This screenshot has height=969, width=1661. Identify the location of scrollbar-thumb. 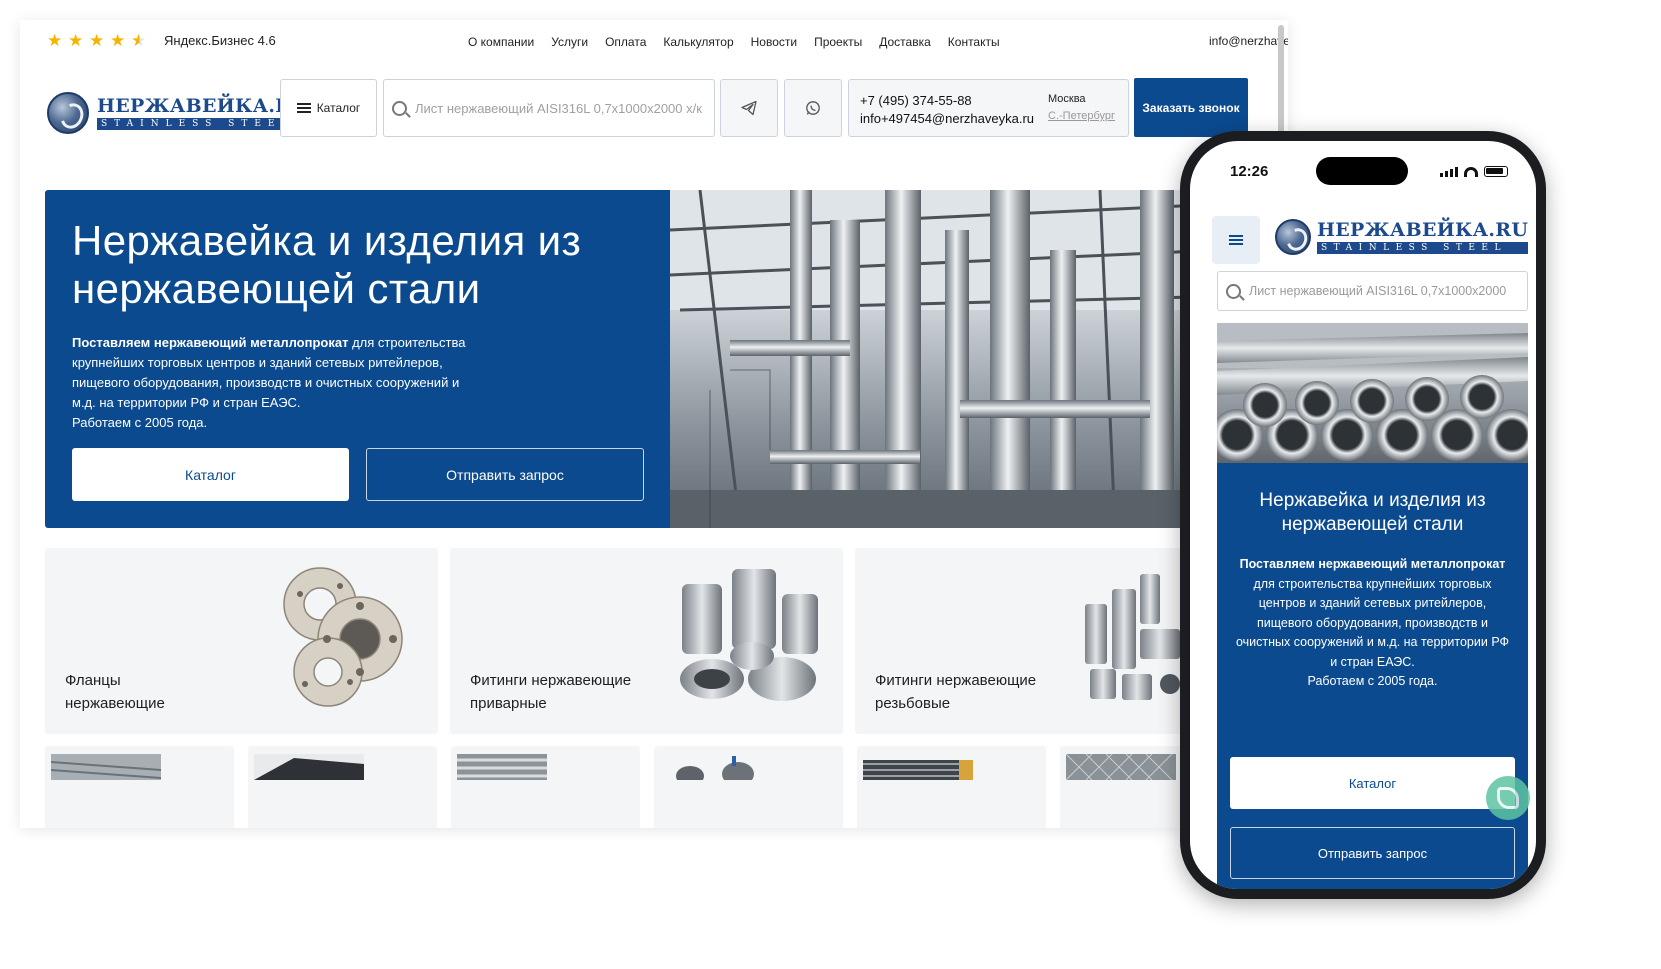
(1281, 80).